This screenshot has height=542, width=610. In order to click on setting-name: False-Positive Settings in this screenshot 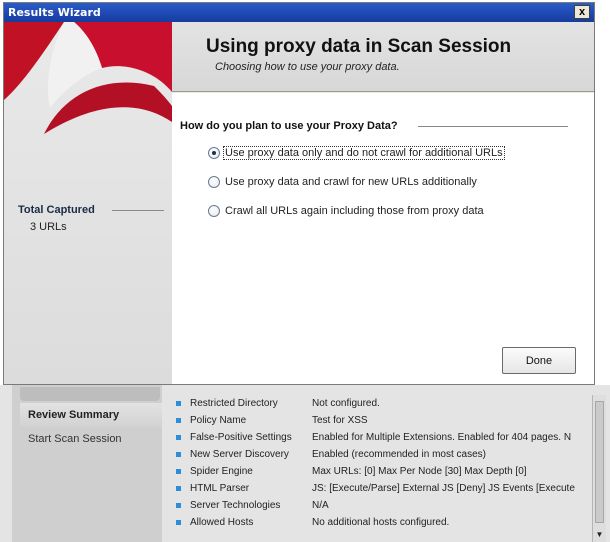, I will do `click(241, 437)`.